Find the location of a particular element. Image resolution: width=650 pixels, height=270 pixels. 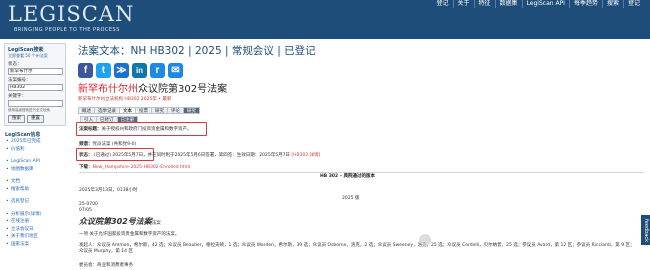

status-value: (已通过) is located at coordinates (102, 155).